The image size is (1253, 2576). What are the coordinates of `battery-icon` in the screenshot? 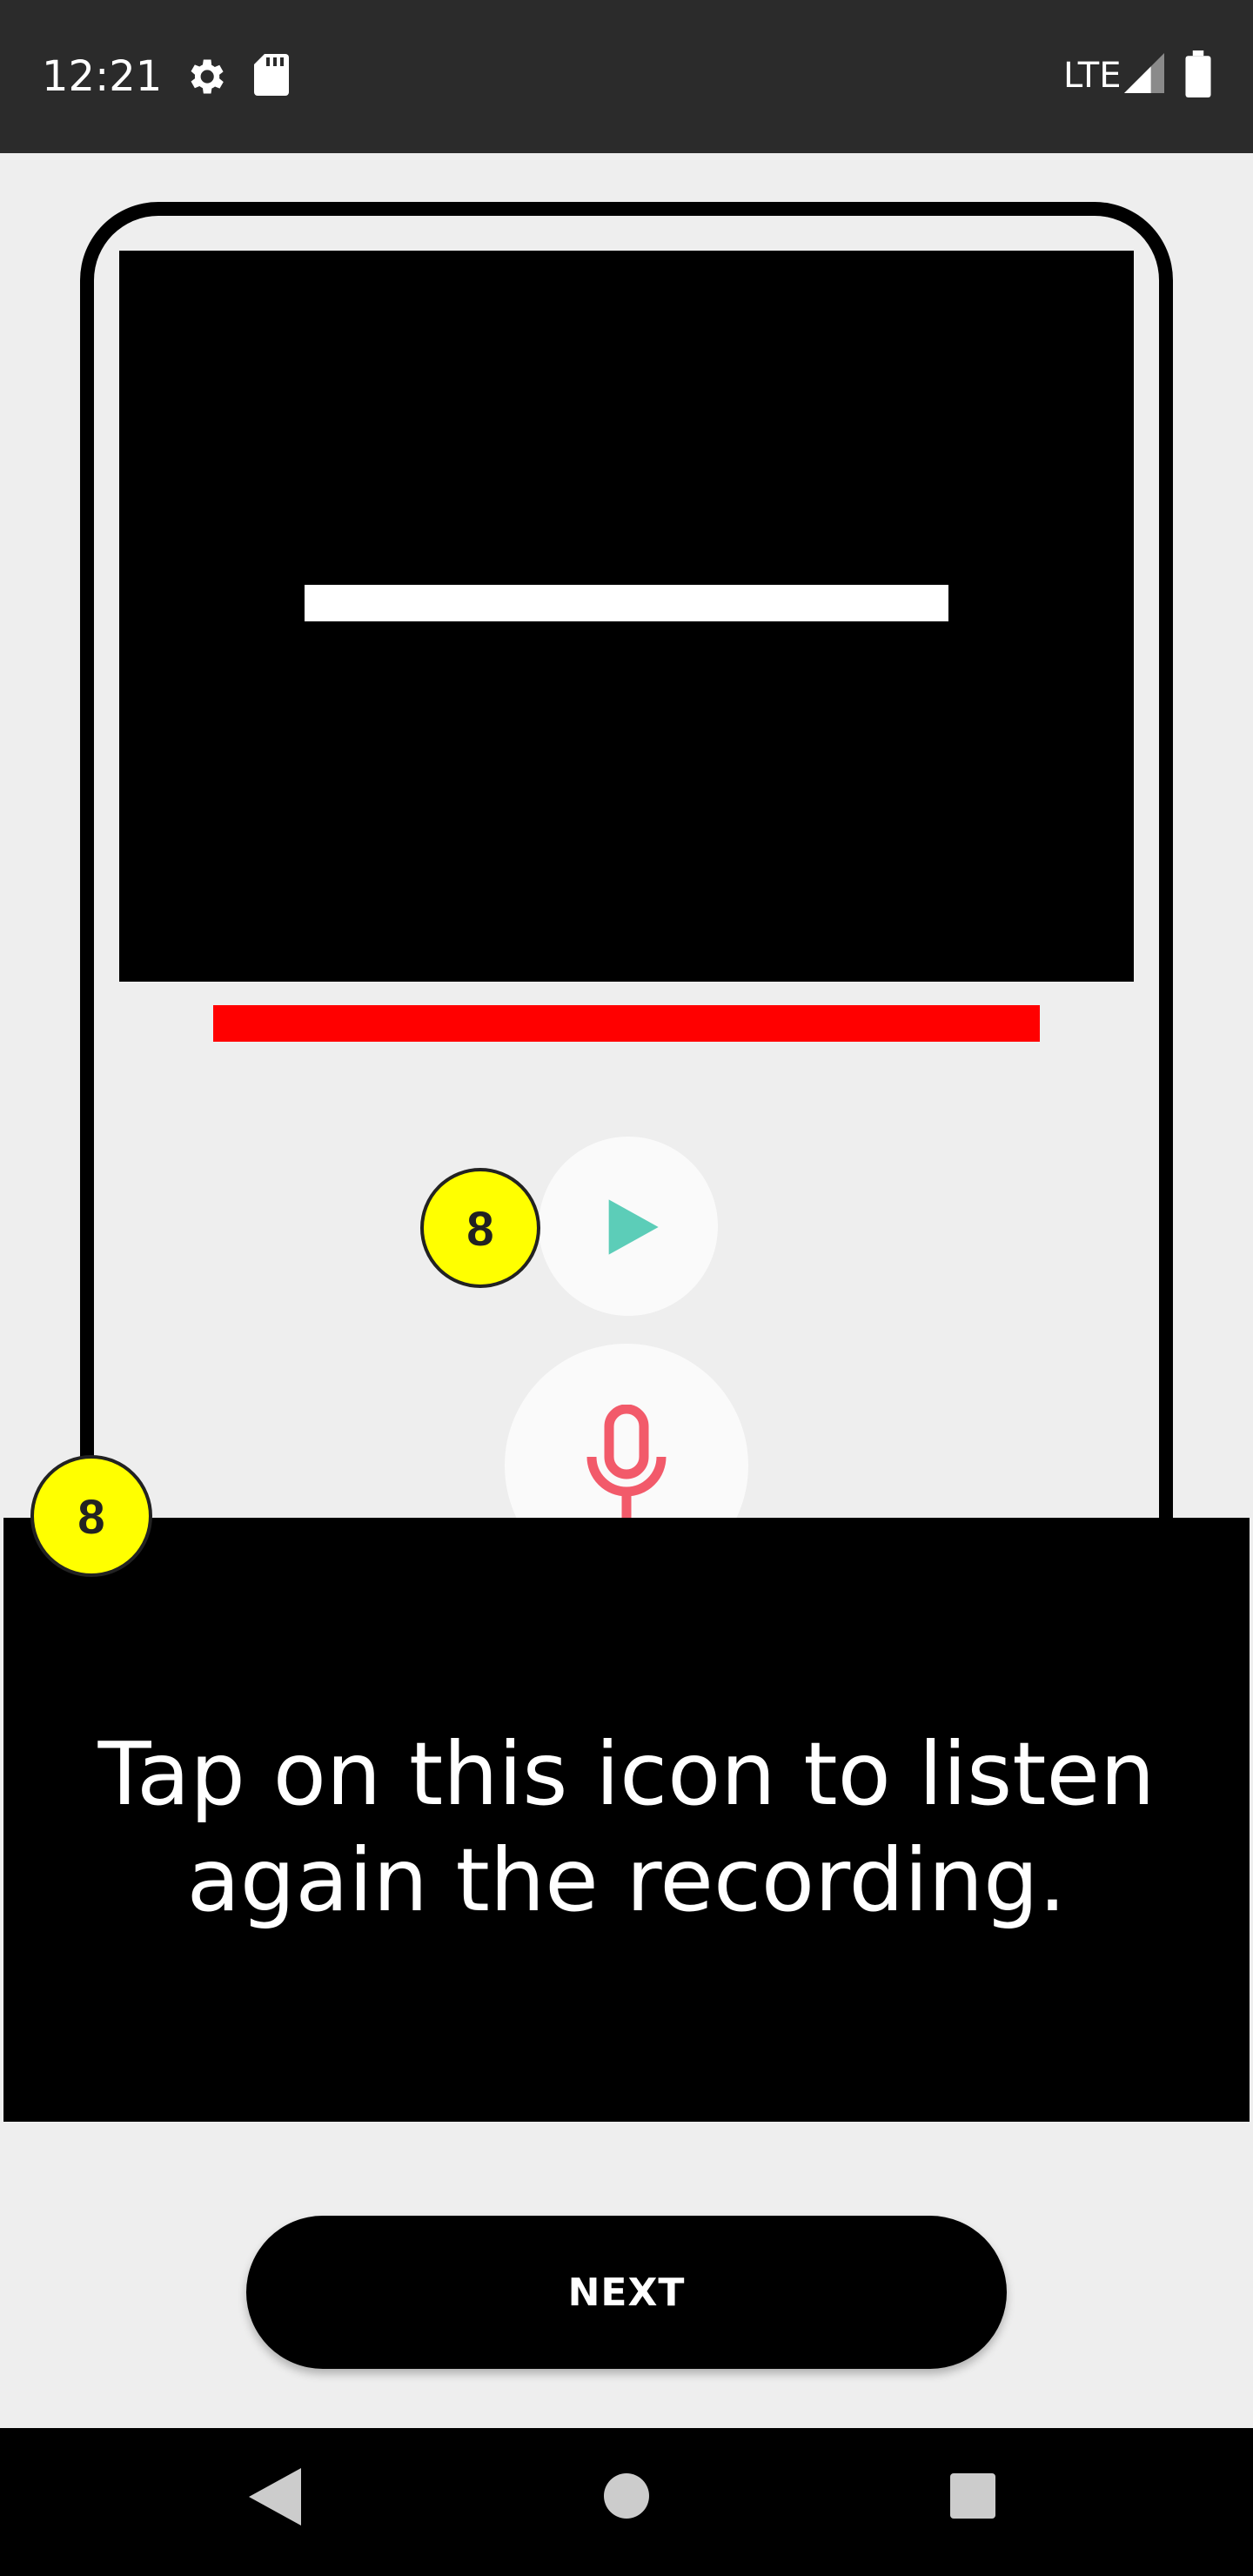 It's located at (1198, 73).